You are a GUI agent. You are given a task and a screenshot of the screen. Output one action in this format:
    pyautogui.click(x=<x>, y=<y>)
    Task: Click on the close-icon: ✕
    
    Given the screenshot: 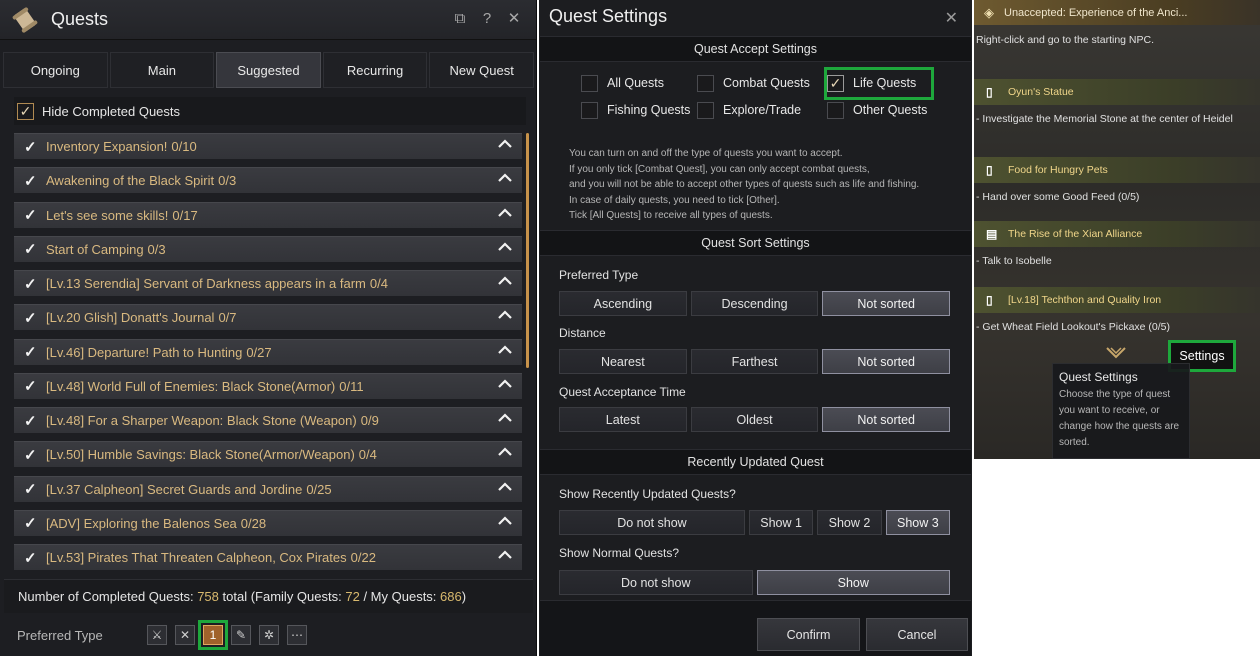 What is the action you would take?
    pyautogui.click(x=514, y=19)
    